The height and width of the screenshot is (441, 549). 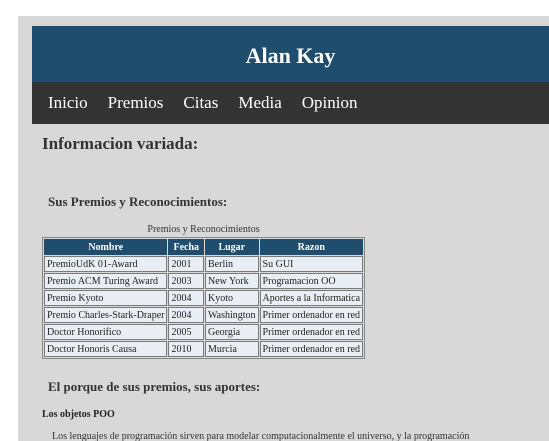 What do you see at coordinates (311, 247) in the screenshot?
I see `column-header-razon: Razon` at bounding box center [311, 247].